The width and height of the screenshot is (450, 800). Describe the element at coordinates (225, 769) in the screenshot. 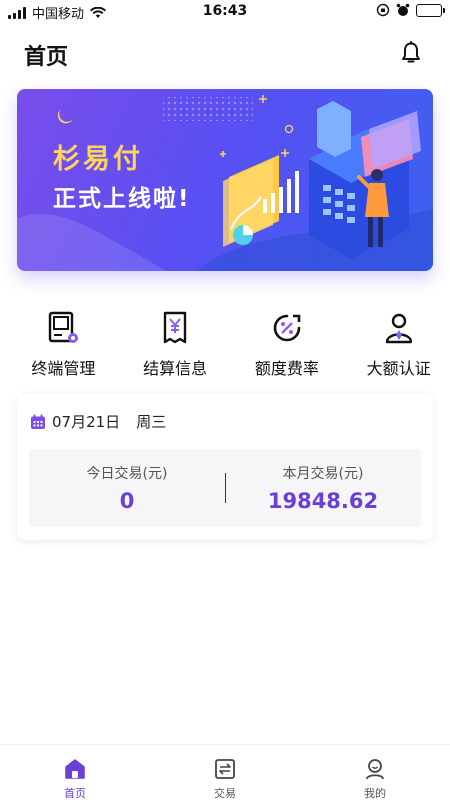

I see `transaction-icon` at that location.